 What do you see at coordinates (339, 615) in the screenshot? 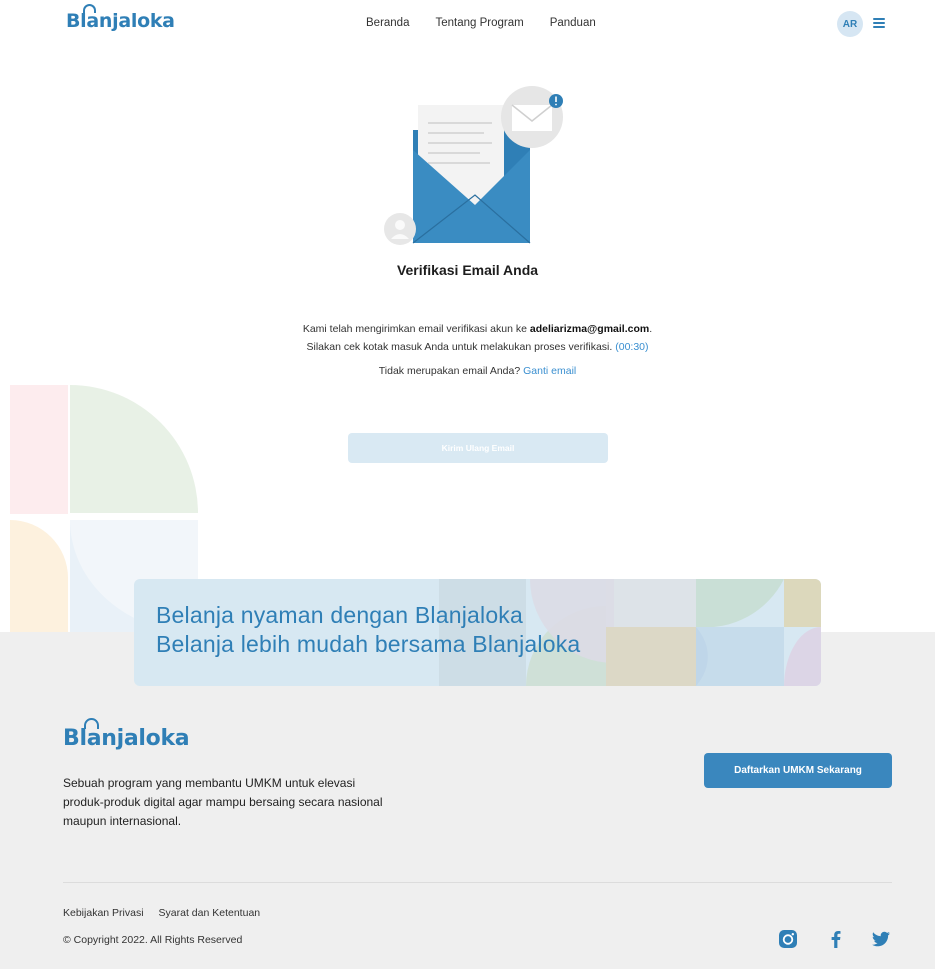
I see `banner-line-1: Belanja nyaman dengan Blanjaloka` at bounding box center [339, 615].